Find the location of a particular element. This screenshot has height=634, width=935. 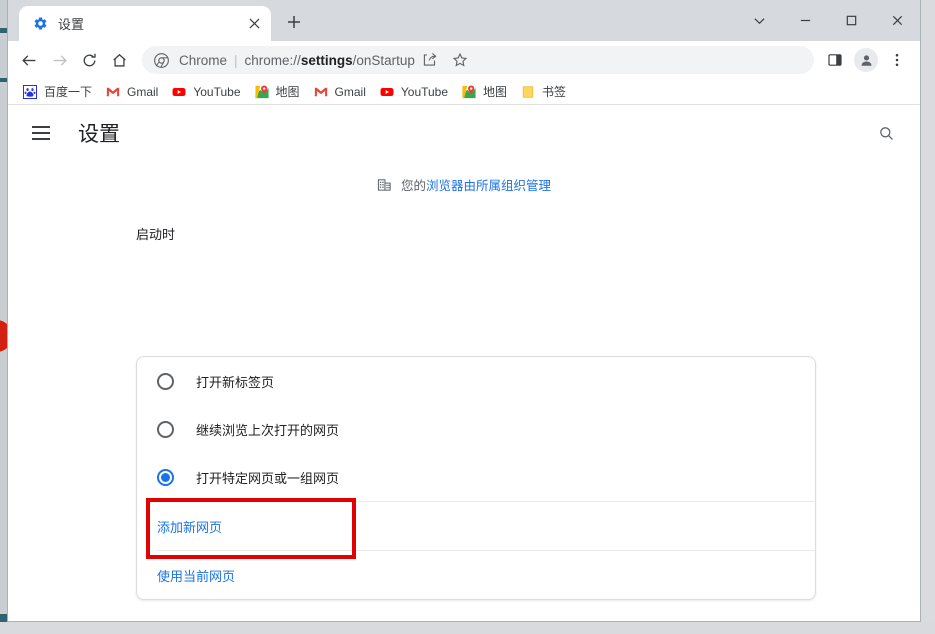

startup-option-continue: 继续浏览上次打开的网页 is located at coordinates (476, 429).